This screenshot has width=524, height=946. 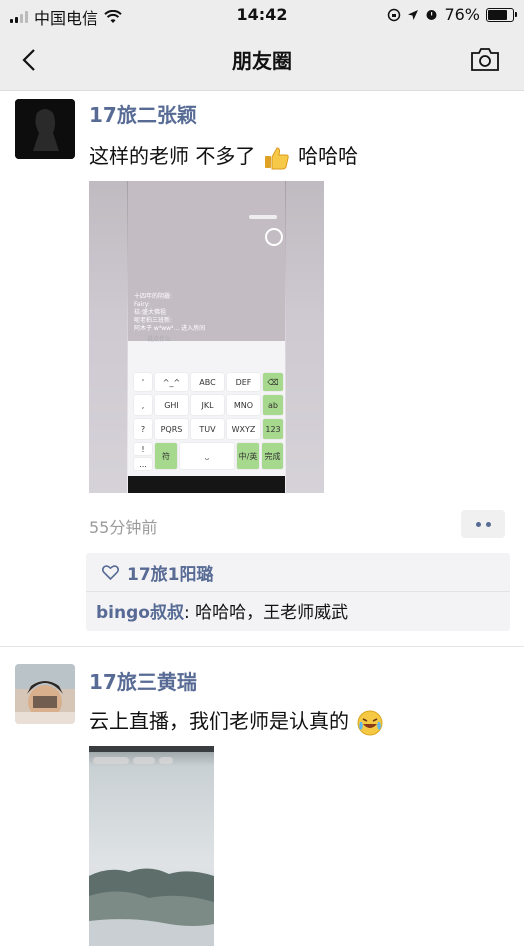 I want to click on key: ?, so click(x=143, y=429).